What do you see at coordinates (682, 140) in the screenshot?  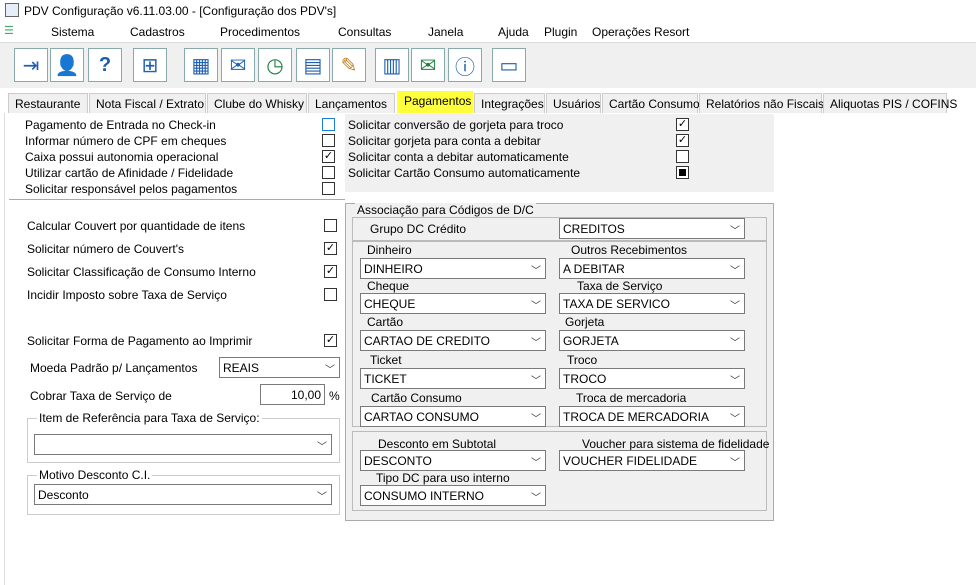 I see `checkbox-gorjeta-debitar: ✓` at bounding box center [682, 140].